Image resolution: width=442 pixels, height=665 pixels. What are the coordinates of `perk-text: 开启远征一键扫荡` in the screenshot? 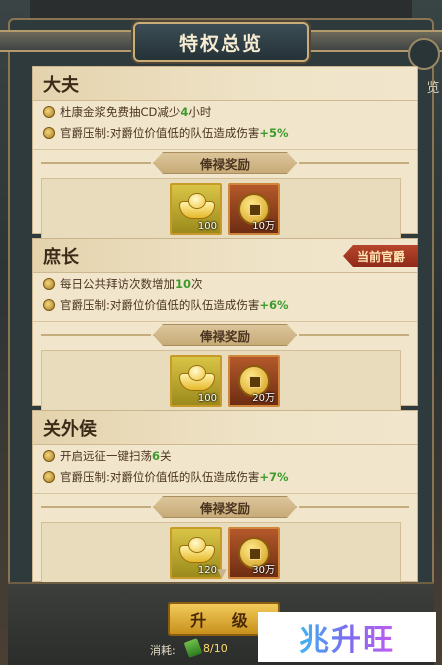 It's located at (106, 455).